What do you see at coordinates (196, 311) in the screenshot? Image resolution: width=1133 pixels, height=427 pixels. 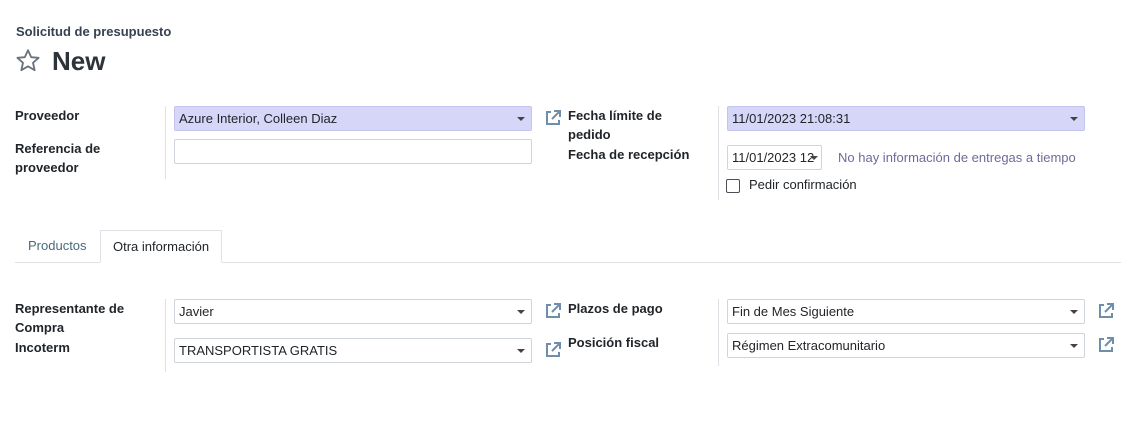 I see `representante-value: Javier` at bounding box center [196, 311].